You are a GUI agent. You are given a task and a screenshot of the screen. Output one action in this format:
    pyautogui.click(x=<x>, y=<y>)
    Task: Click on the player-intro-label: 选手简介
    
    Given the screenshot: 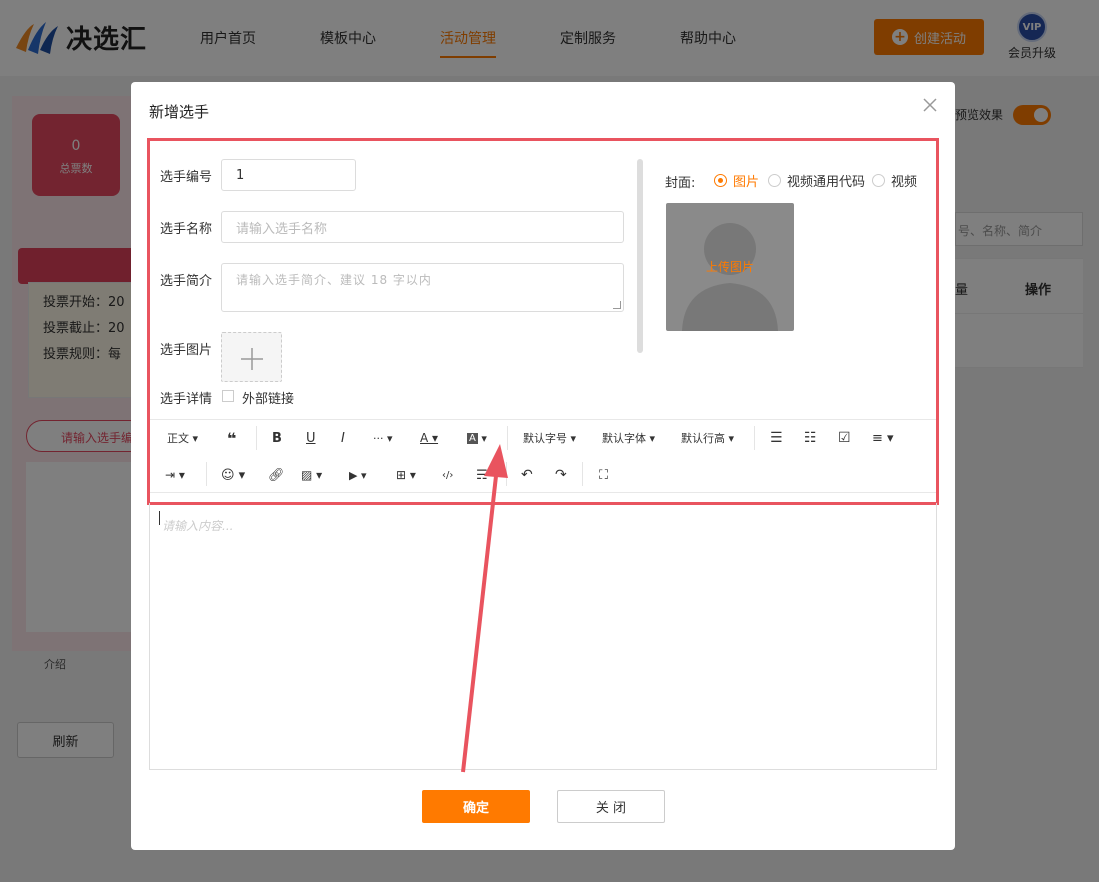 What is the action you would take?
    pyautogui.click(x=186, y=281)
    